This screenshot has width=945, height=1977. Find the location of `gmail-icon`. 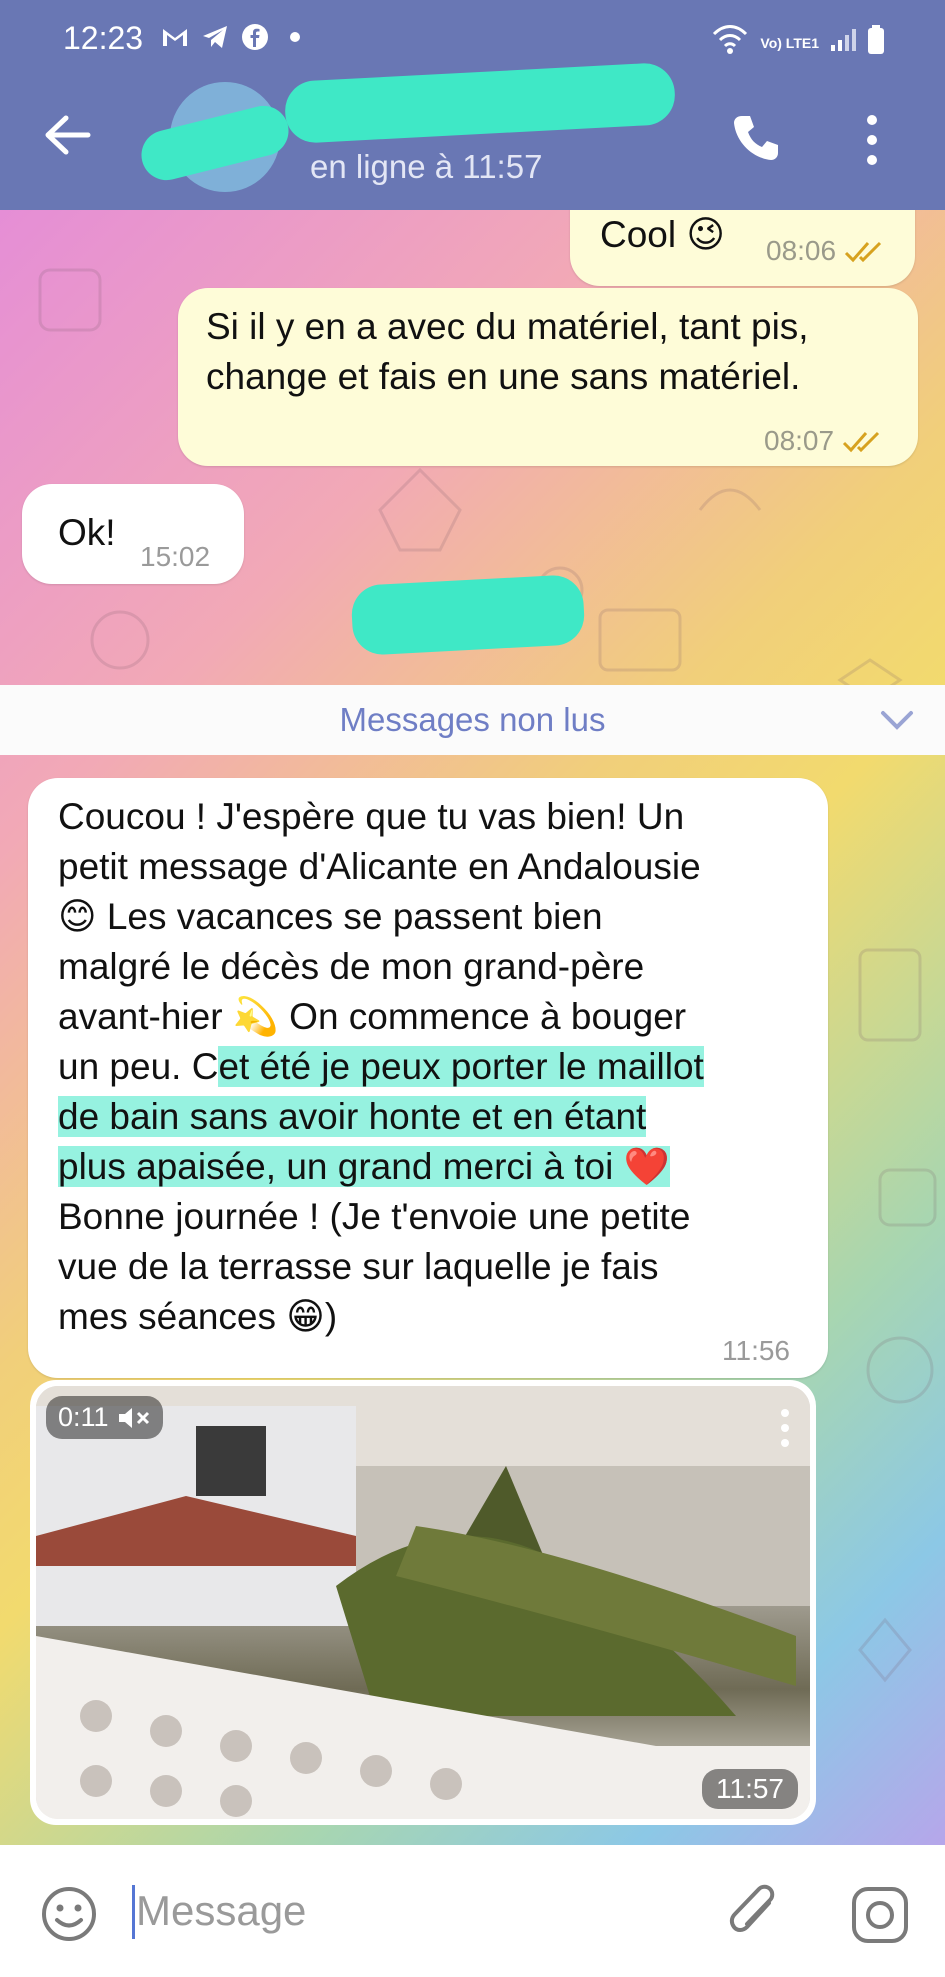

gmail-icon is located at coordinates (175, 37).